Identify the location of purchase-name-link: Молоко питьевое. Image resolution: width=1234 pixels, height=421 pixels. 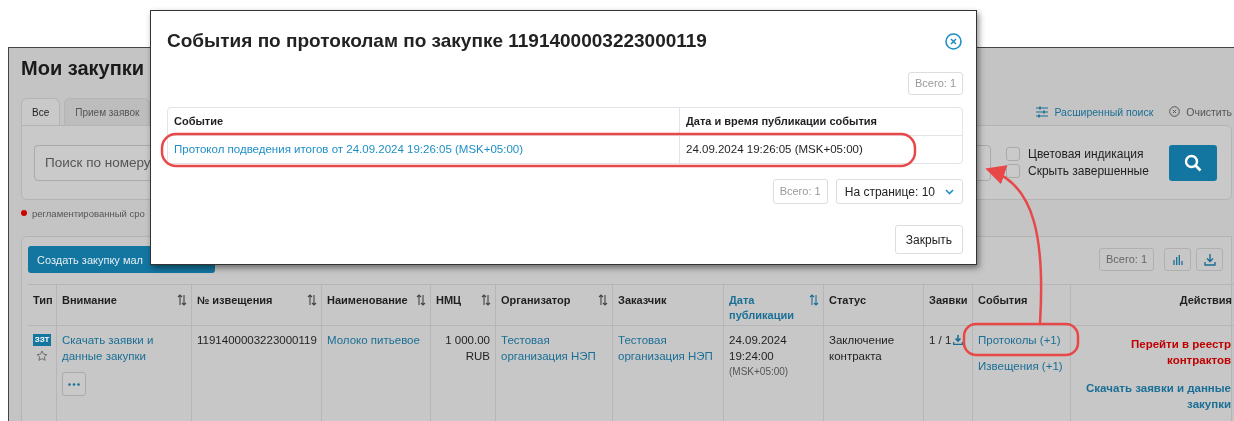
(373, 340).